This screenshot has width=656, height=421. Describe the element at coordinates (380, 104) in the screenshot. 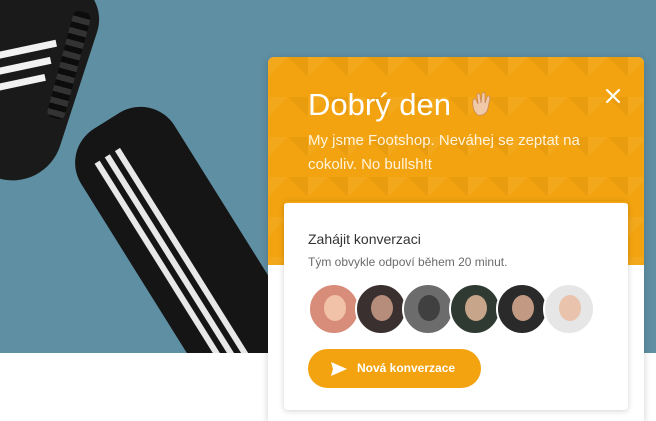

I see `chat-title-text: Dobrý den` at that location.